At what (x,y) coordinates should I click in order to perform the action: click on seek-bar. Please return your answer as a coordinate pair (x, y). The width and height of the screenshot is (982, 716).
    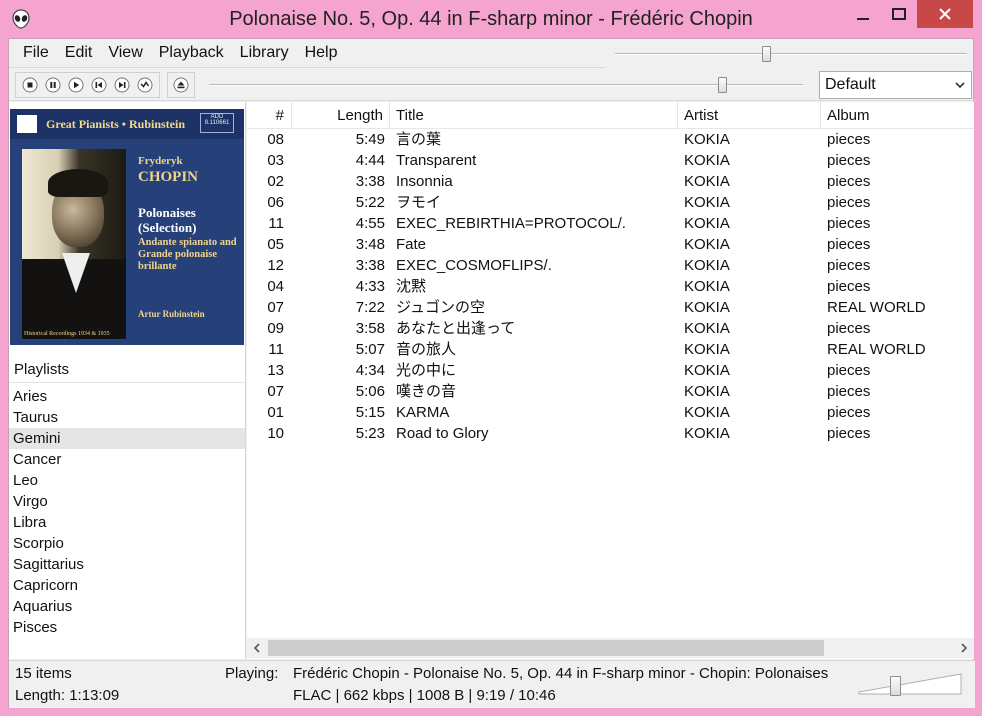
    Looking at the image, I should click on (506, 85).